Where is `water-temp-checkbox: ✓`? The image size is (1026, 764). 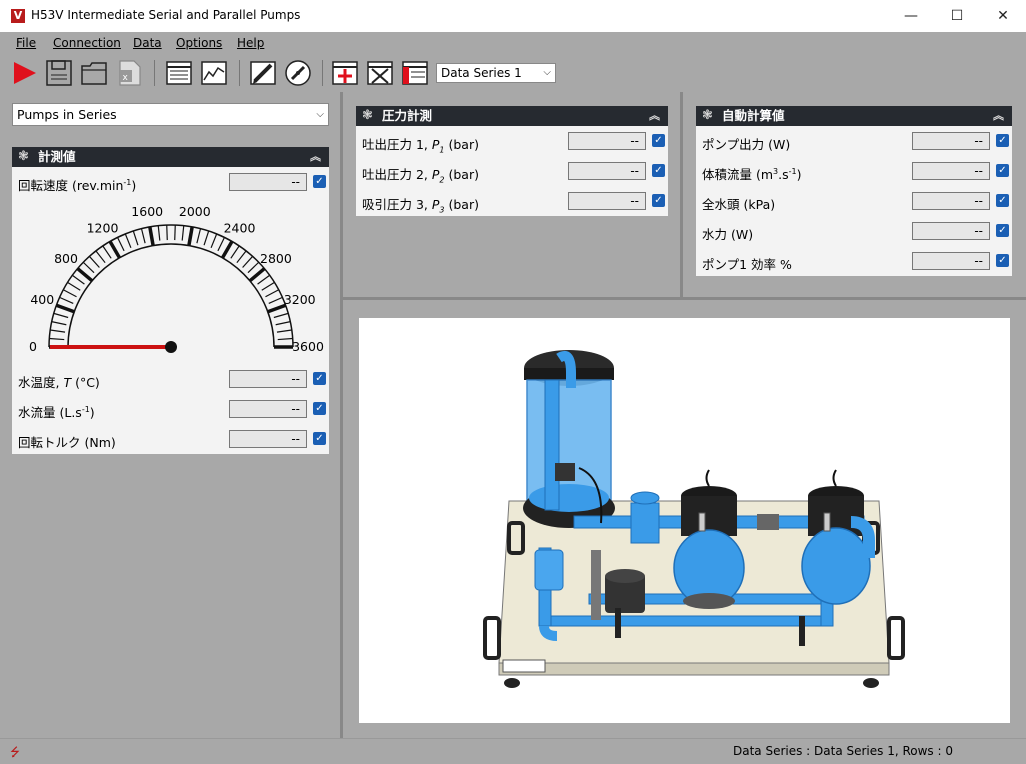
water-temp-checkbox: ✓ is located at coordinates (319, 378).